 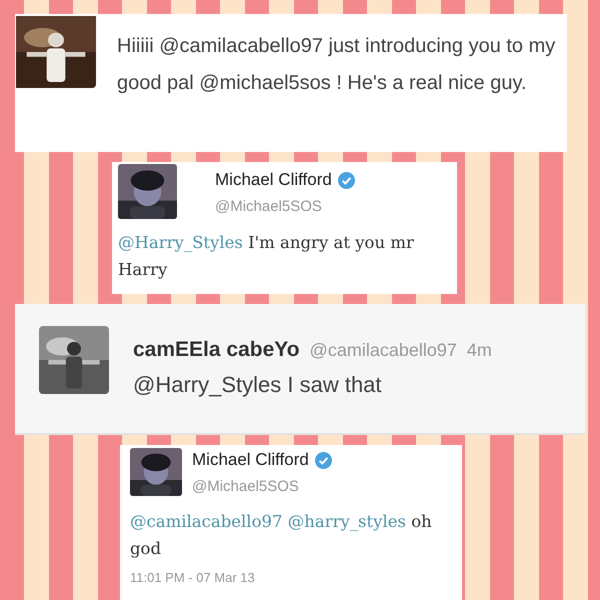 I want to click on tweet-time: 4m, so click(x=479, y=350).